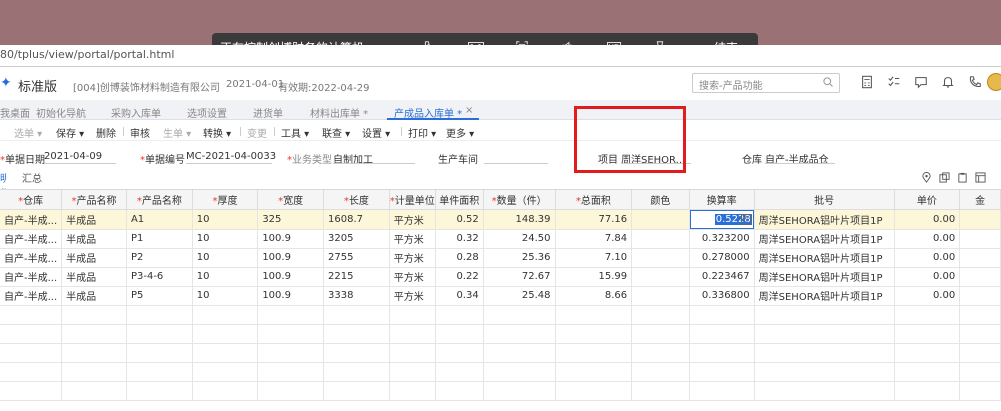 This screenshot has height=411, width=1001. I want to click on conversion-rate-input: 0.5228, so click(721, 218).